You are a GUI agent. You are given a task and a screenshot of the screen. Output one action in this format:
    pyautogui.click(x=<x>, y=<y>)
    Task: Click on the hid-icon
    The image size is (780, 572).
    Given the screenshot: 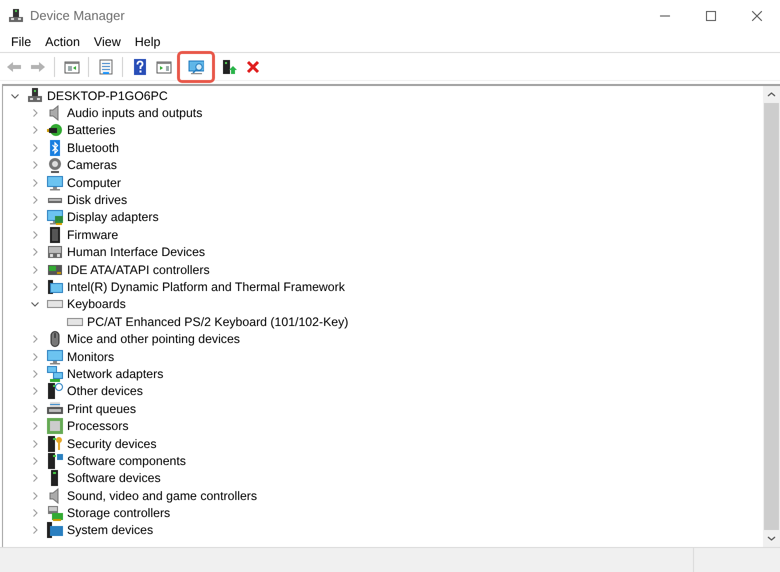 What is the action you would take?
    pyautogui.click(x=55, y=252)
    